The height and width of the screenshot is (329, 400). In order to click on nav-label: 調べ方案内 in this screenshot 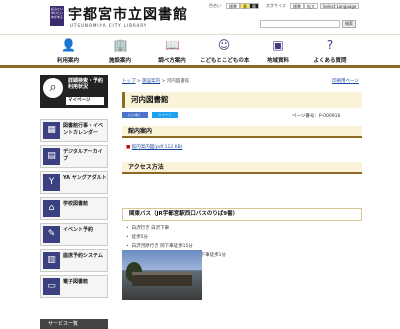, I will do `click(172, 61)`.